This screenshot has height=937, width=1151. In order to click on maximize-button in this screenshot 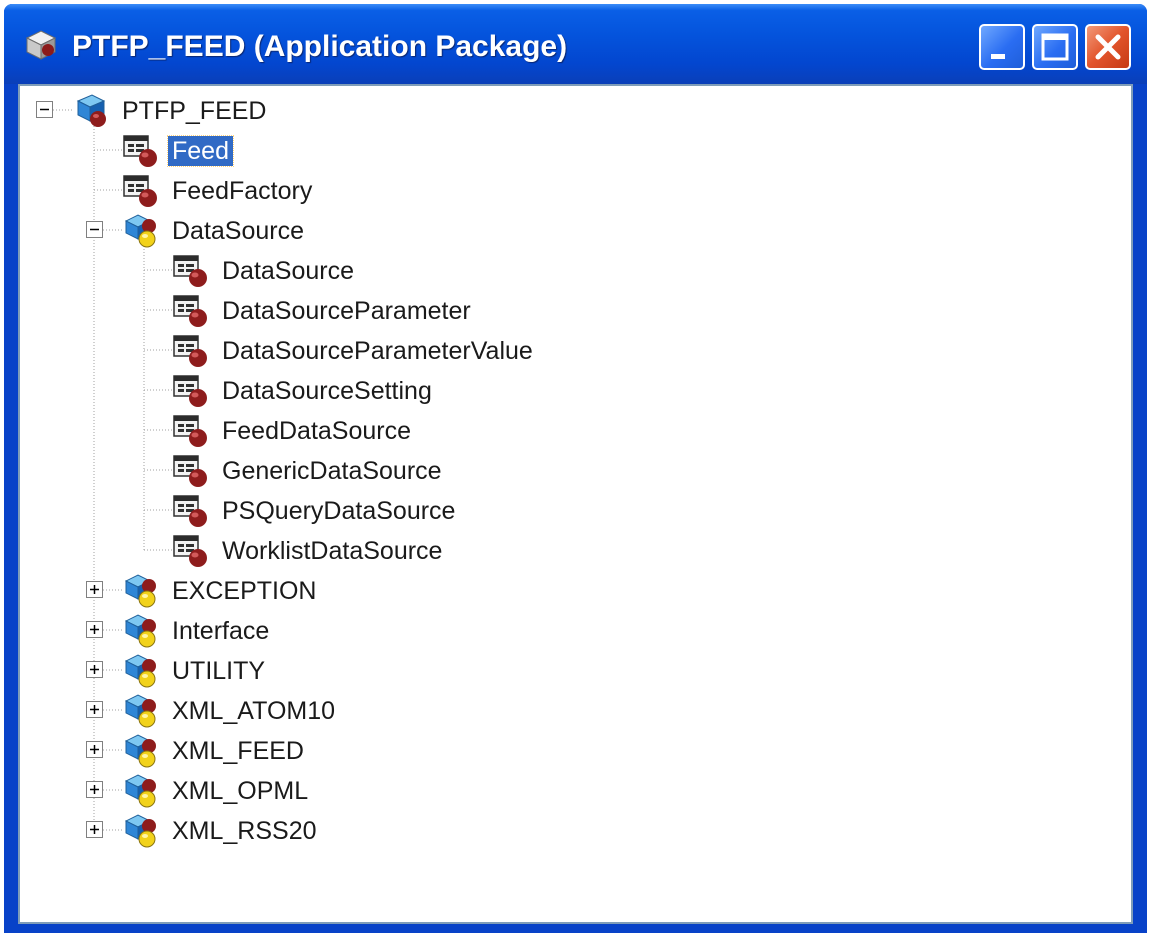, I will do `click(1055, 47)`.